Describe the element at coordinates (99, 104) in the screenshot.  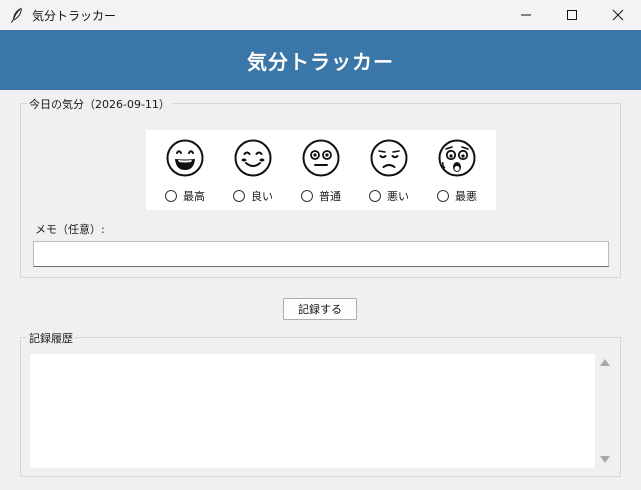
I see `mood-group-label: 今日の気分（2026-09-11）` at that location.